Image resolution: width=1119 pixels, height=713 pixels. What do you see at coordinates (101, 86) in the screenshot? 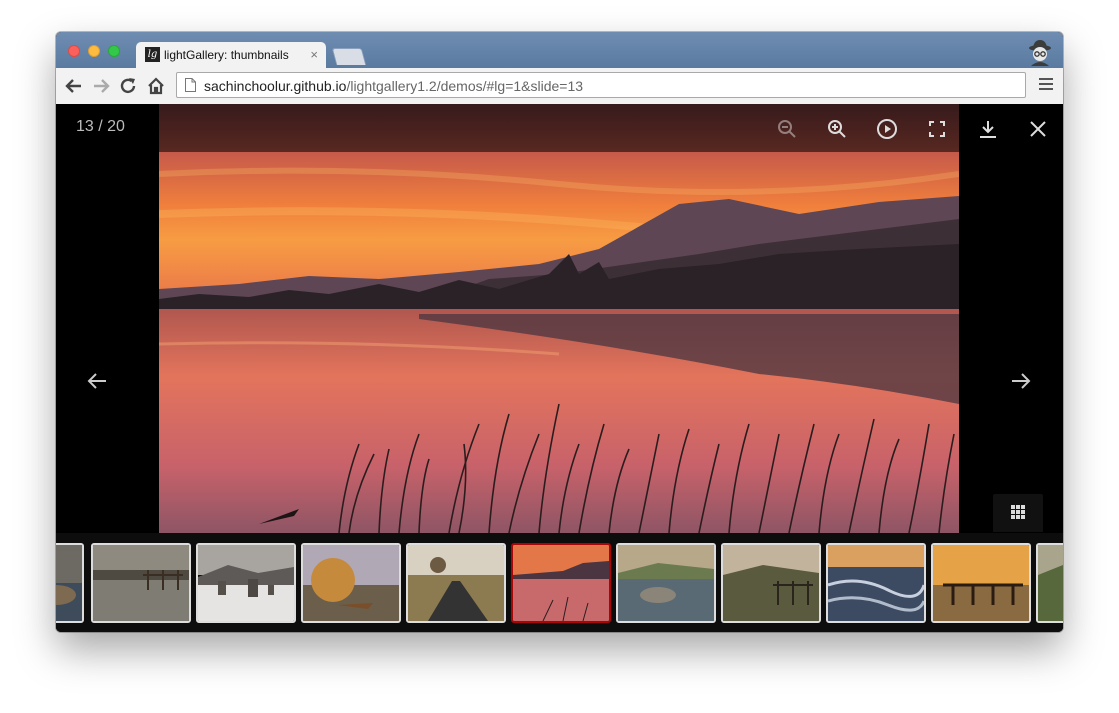
I see `forward-icon` at bounding box center [101, 86].